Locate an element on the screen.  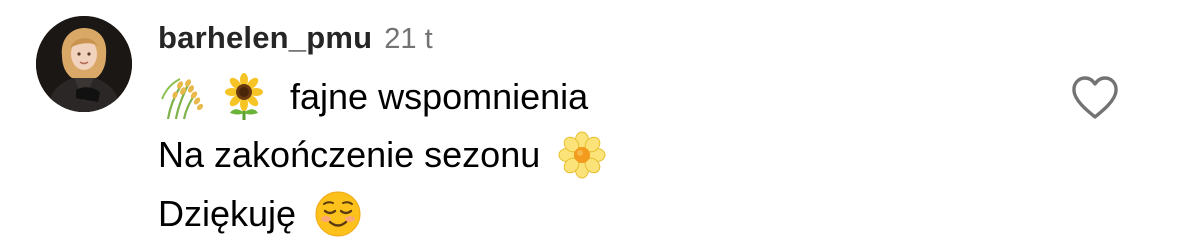
comment-line-2: Na zakończenie sezonu is located at coordinates (382, 155).